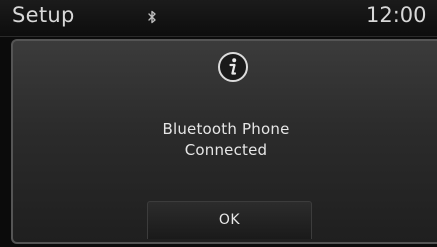  I want to click on status-bar: Setup 12:00, so click(218, 18).